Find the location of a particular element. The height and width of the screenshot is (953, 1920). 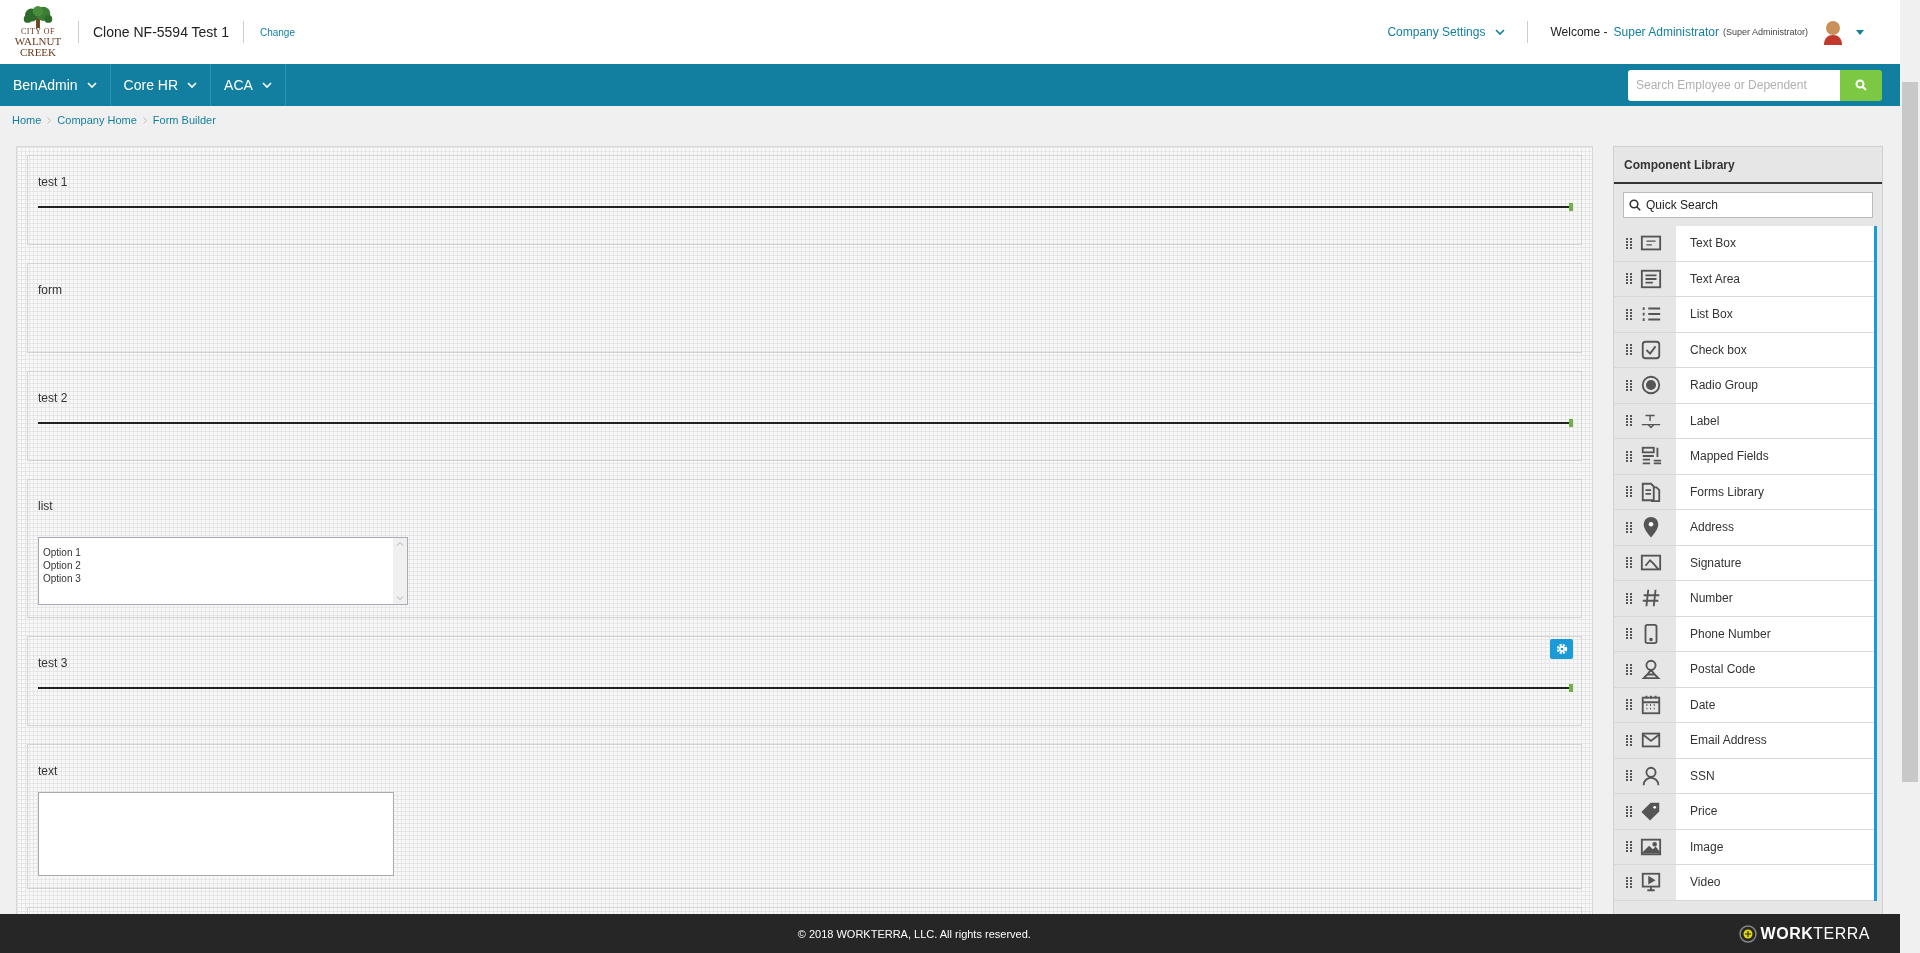

text-area-icon is located at coordinates (1651, 278).